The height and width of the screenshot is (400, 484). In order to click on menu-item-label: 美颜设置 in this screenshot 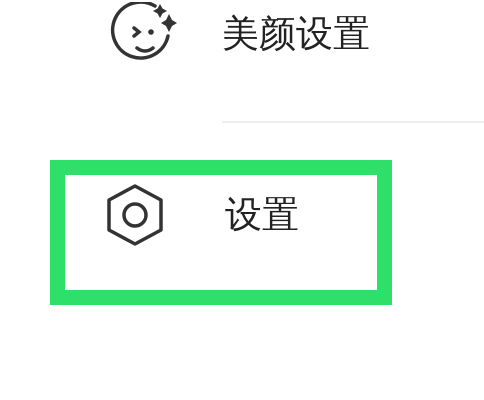, I will do `click(296, 34)`.